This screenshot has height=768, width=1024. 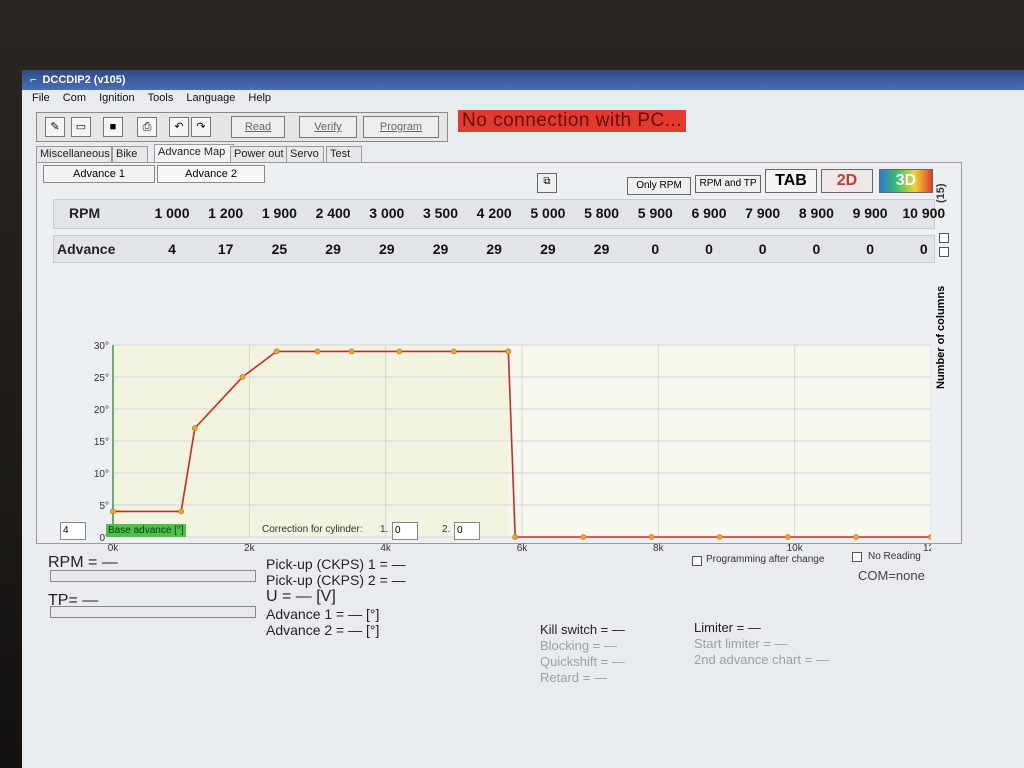 What do you see at coordinates (41, 98) in the screenshot?
I see `menu-file: File` at bounding box center [41, 98].